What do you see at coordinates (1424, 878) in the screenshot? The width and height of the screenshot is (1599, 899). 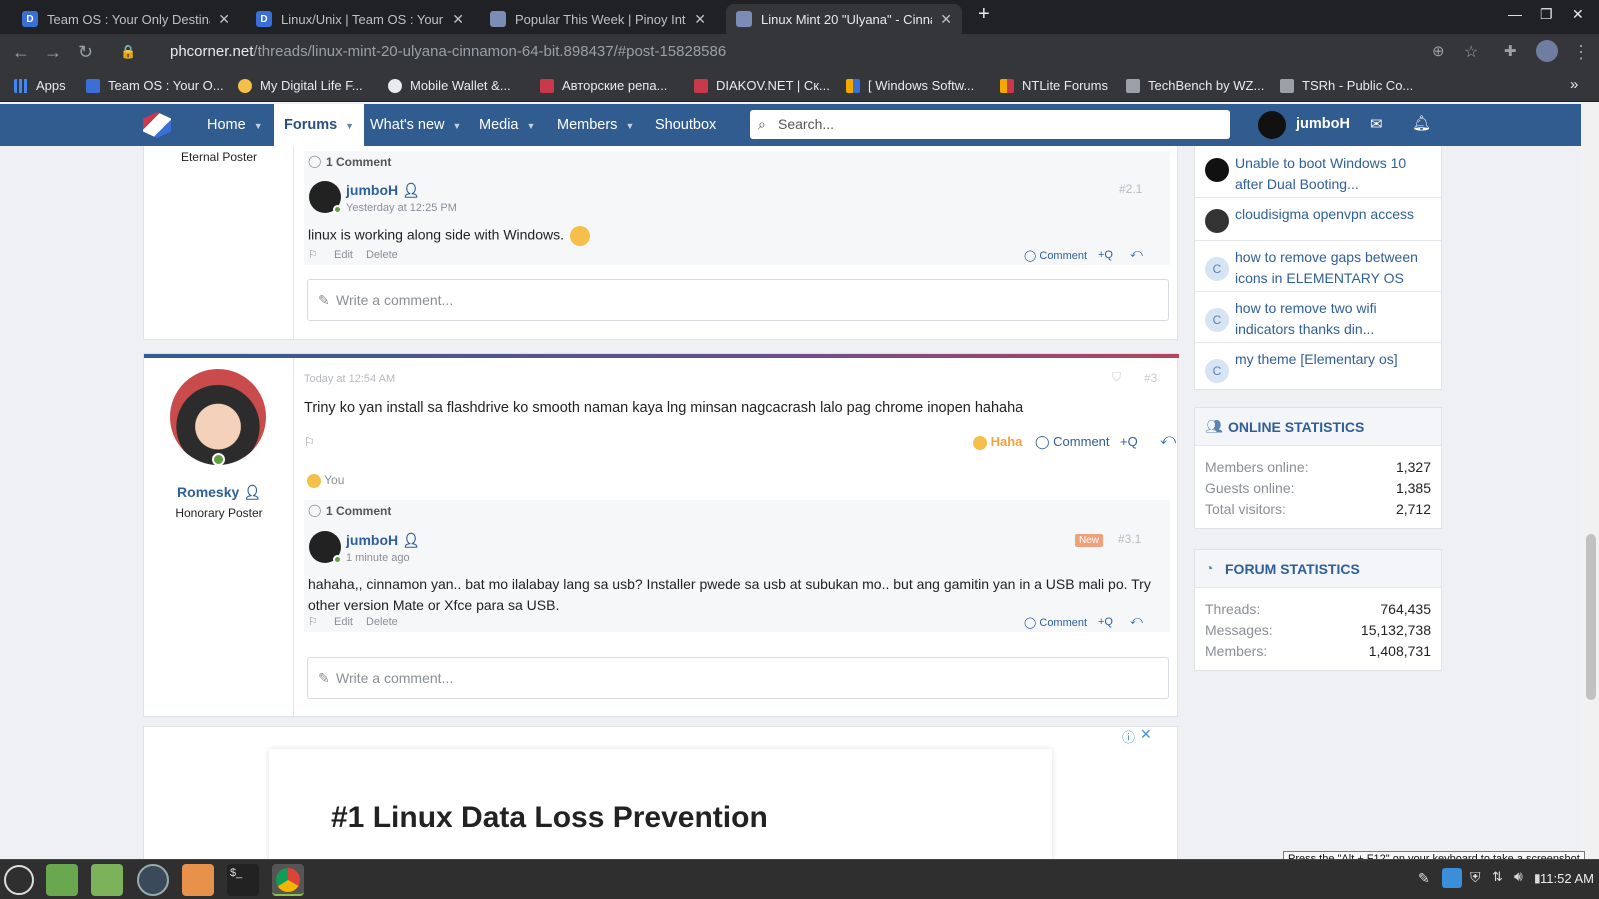 I see `pen-icon: ✎` at bounding box center [1424, 878].